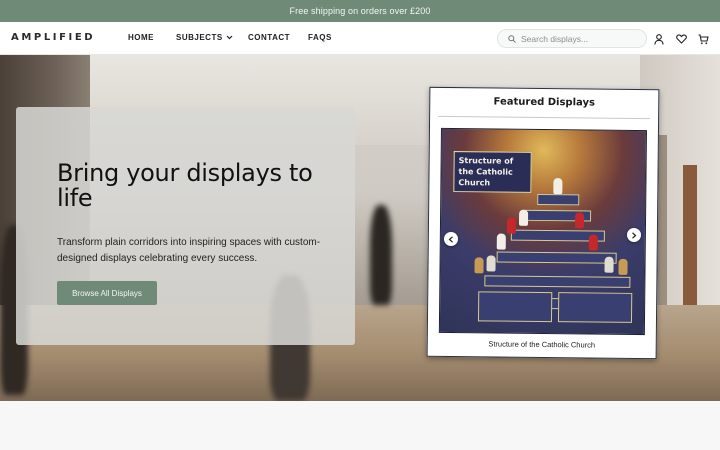 The width and height of the screenshot is (720, 450). I want to click on browse-all-displays-button: Browse All Displays, so click(107, 293).